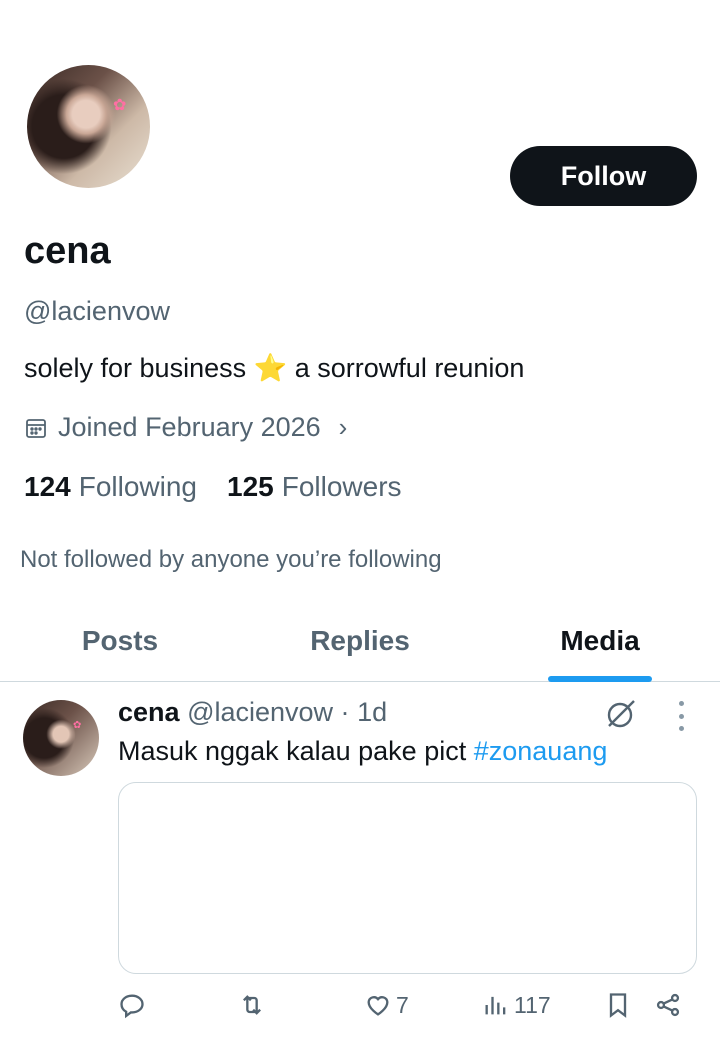  What do you see at coordinates (378, 1006) in the screenshot?
I see `heart-icon` at bounding box center [378, 1006].